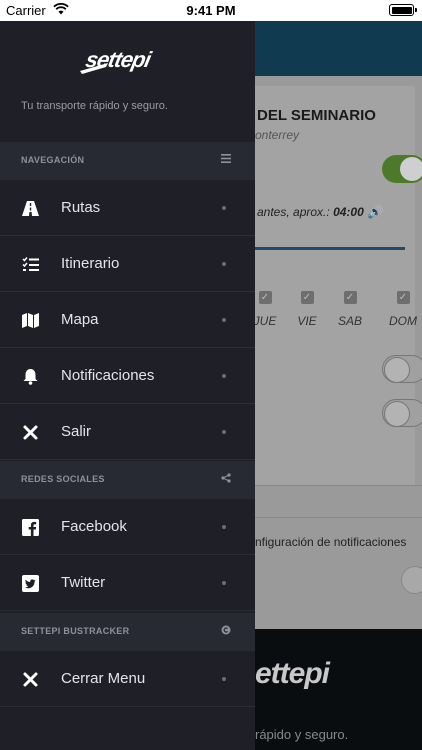 Image resolution: width=422 pixels, height=750 pixels. What do you see at coordinates (118, 59) in the screenshot?
I see `logo-wordmark: settepi` at bounding box center [118, 59].